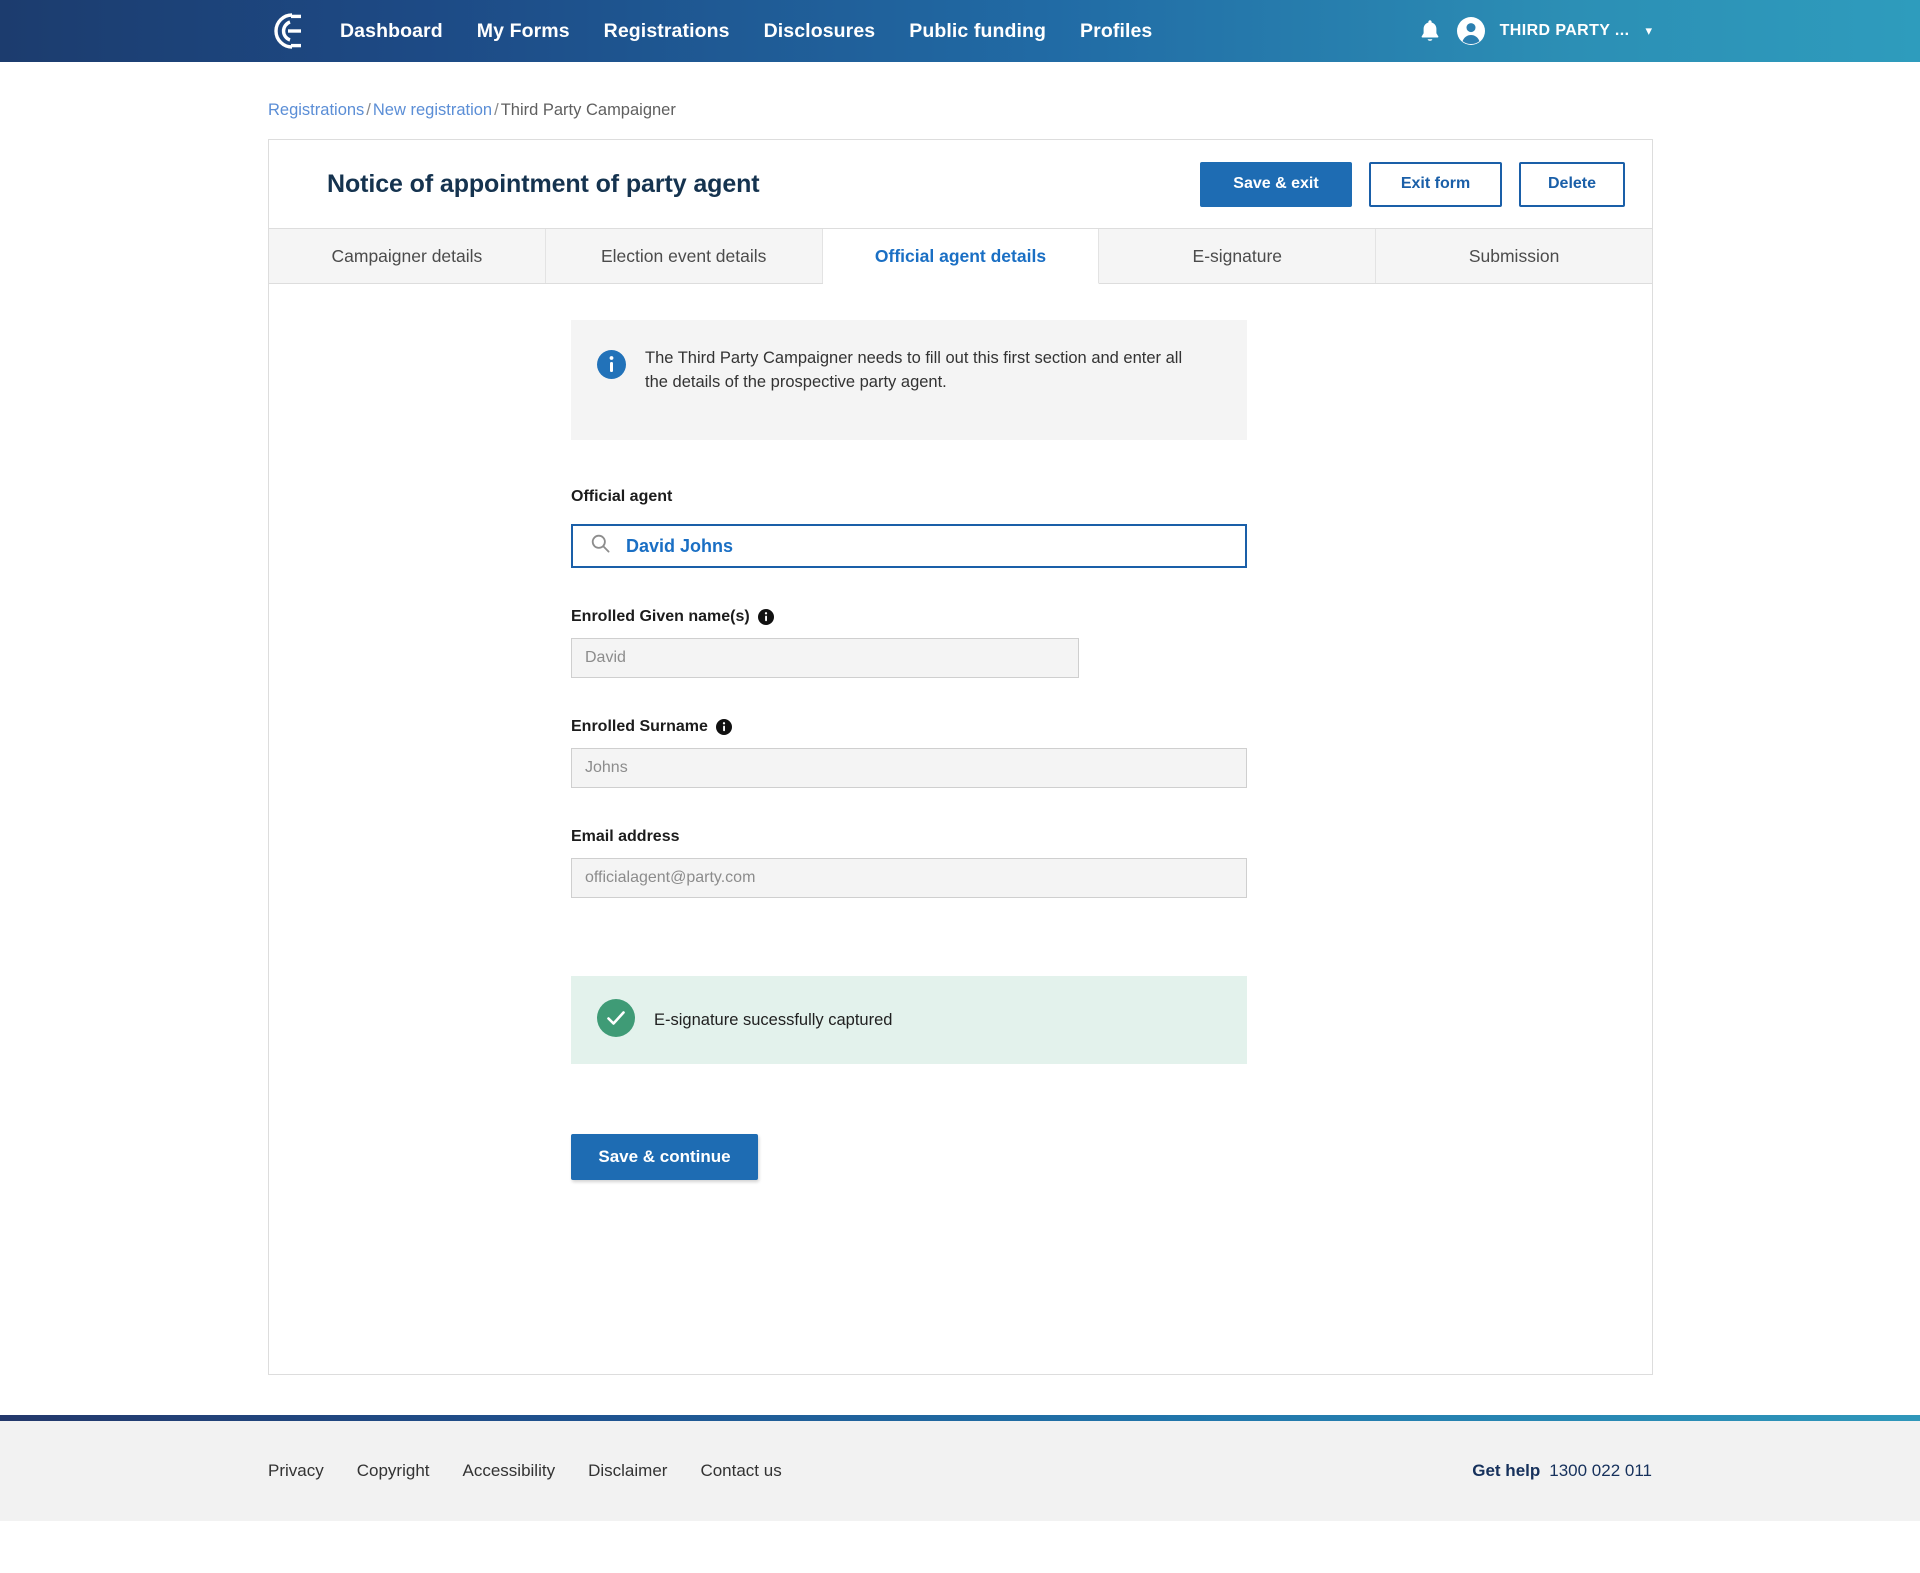 This screenshot has width=1920, height=1573. I want to click on breadcrumb-item-current: Third Party Campaigner, so click(588, 110).